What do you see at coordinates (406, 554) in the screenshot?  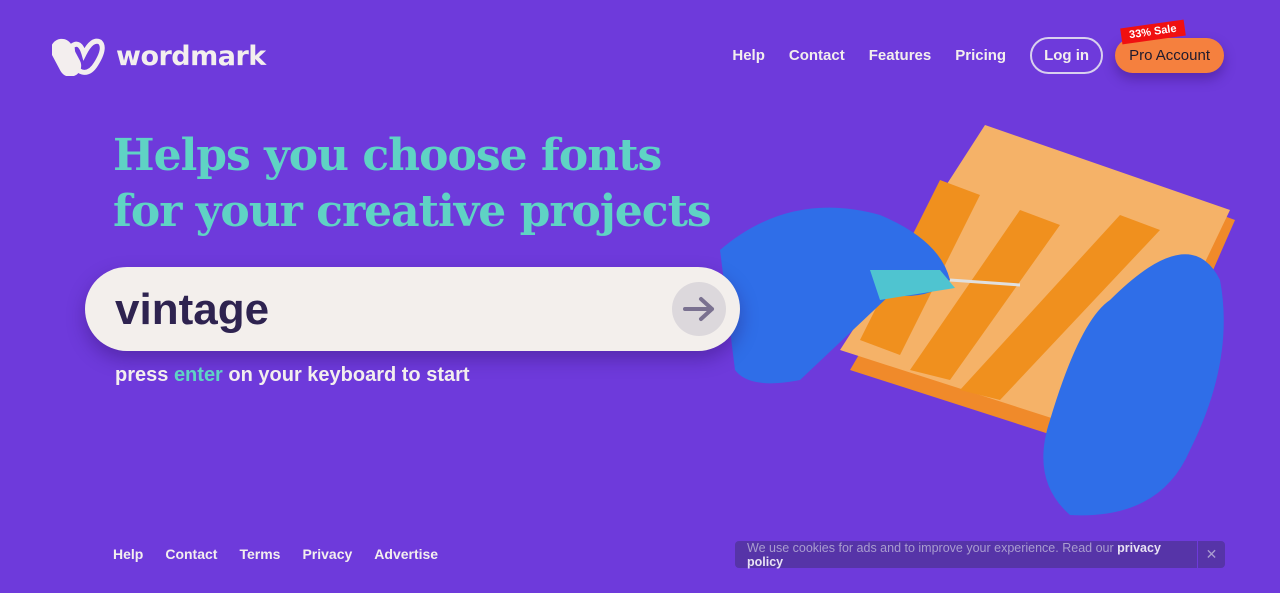 I see `footer-advertise: Advertise` at bounding box center [406, 554].